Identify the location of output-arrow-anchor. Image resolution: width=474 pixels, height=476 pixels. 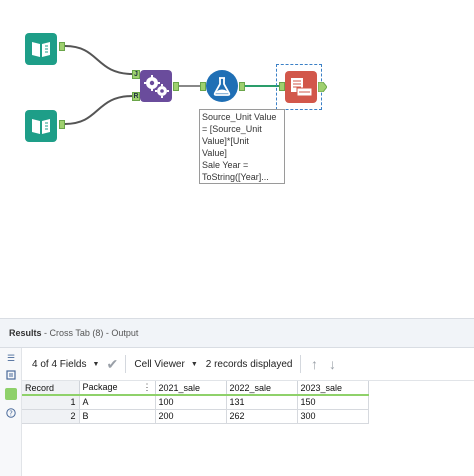
(322, 87).